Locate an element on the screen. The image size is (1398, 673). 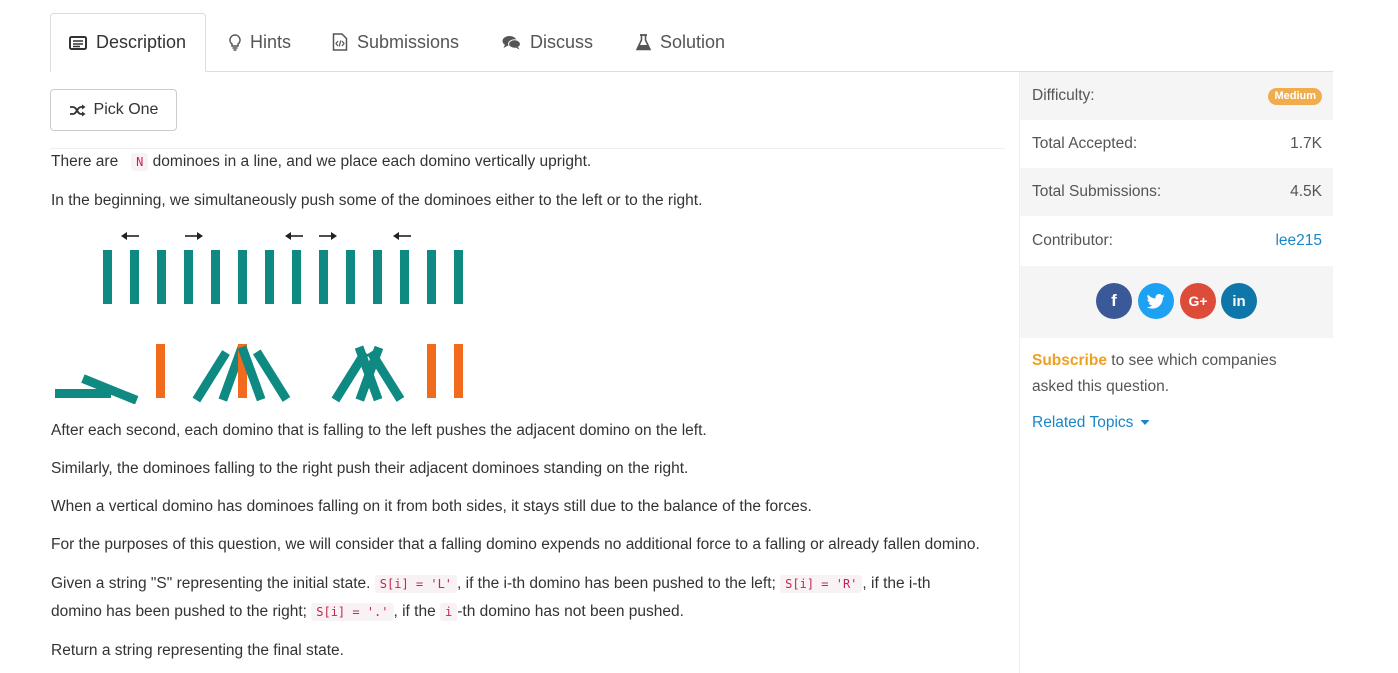
caret-down-icon is located at coordinates (1145, 423).